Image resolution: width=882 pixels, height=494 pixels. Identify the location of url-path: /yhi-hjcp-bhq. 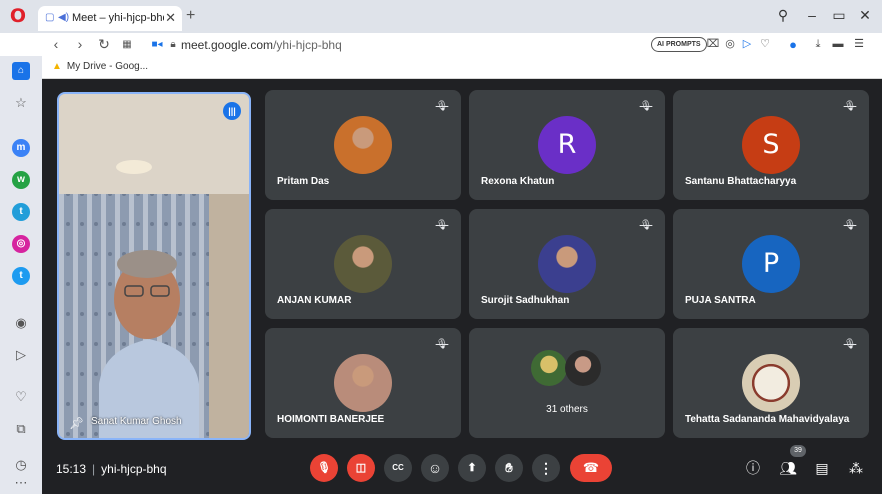
(307, 45).